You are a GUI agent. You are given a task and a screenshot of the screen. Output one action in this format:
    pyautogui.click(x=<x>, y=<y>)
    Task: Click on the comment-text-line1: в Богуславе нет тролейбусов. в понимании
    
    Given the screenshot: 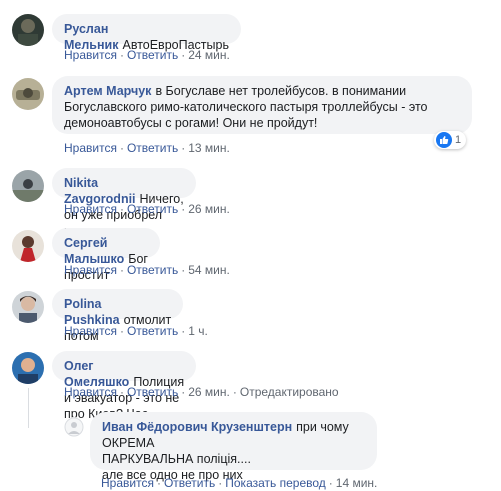 What is the action you would take?
    pyautogui.click(x=281, y=91)
    